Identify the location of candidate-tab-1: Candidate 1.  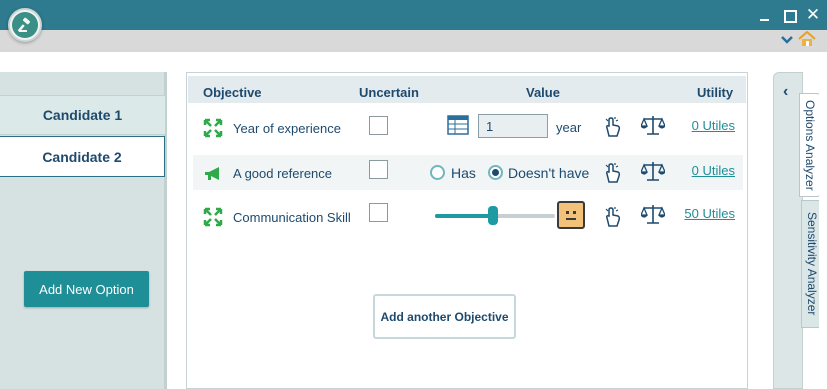
(82, 115).